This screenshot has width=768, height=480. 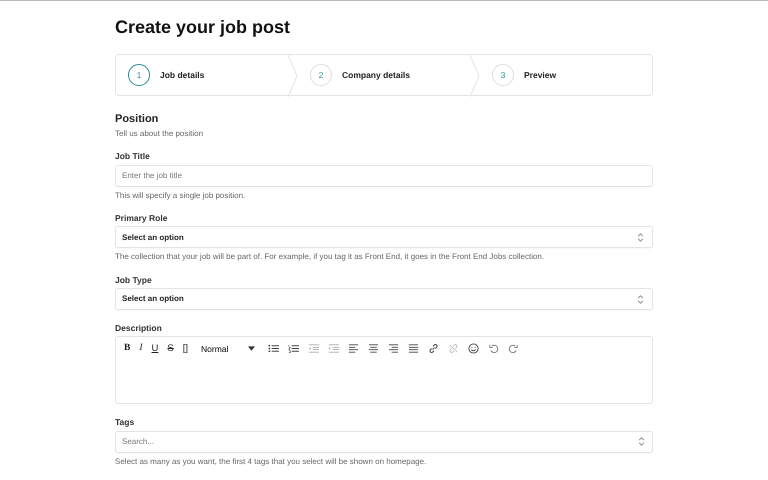 I want to click on bold-button: B, so click(x=127, y=349).